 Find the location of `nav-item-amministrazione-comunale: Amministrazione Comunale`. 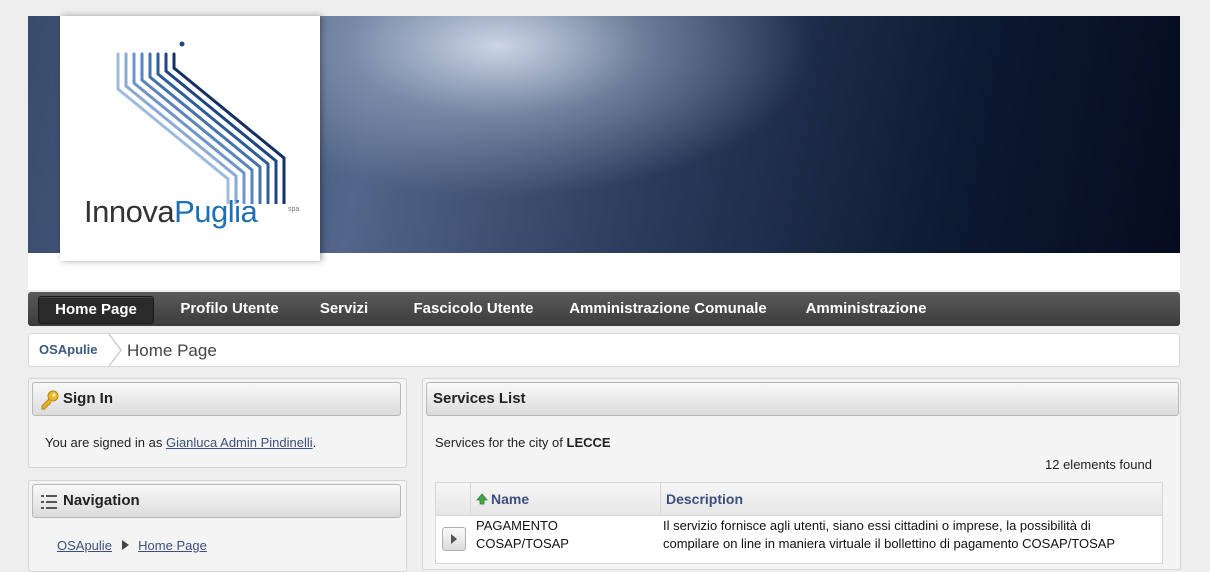

nav-item-amministrazione-comunale: Amministrazione Comunale is located at coordinates (668, 309).